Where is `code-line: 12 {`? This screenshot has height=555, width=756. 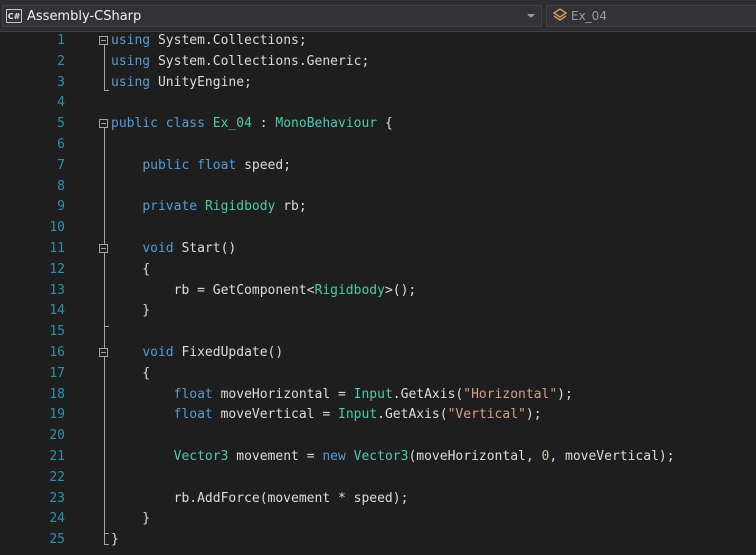 code-line: 12 { is located at coordinates (378, 270).